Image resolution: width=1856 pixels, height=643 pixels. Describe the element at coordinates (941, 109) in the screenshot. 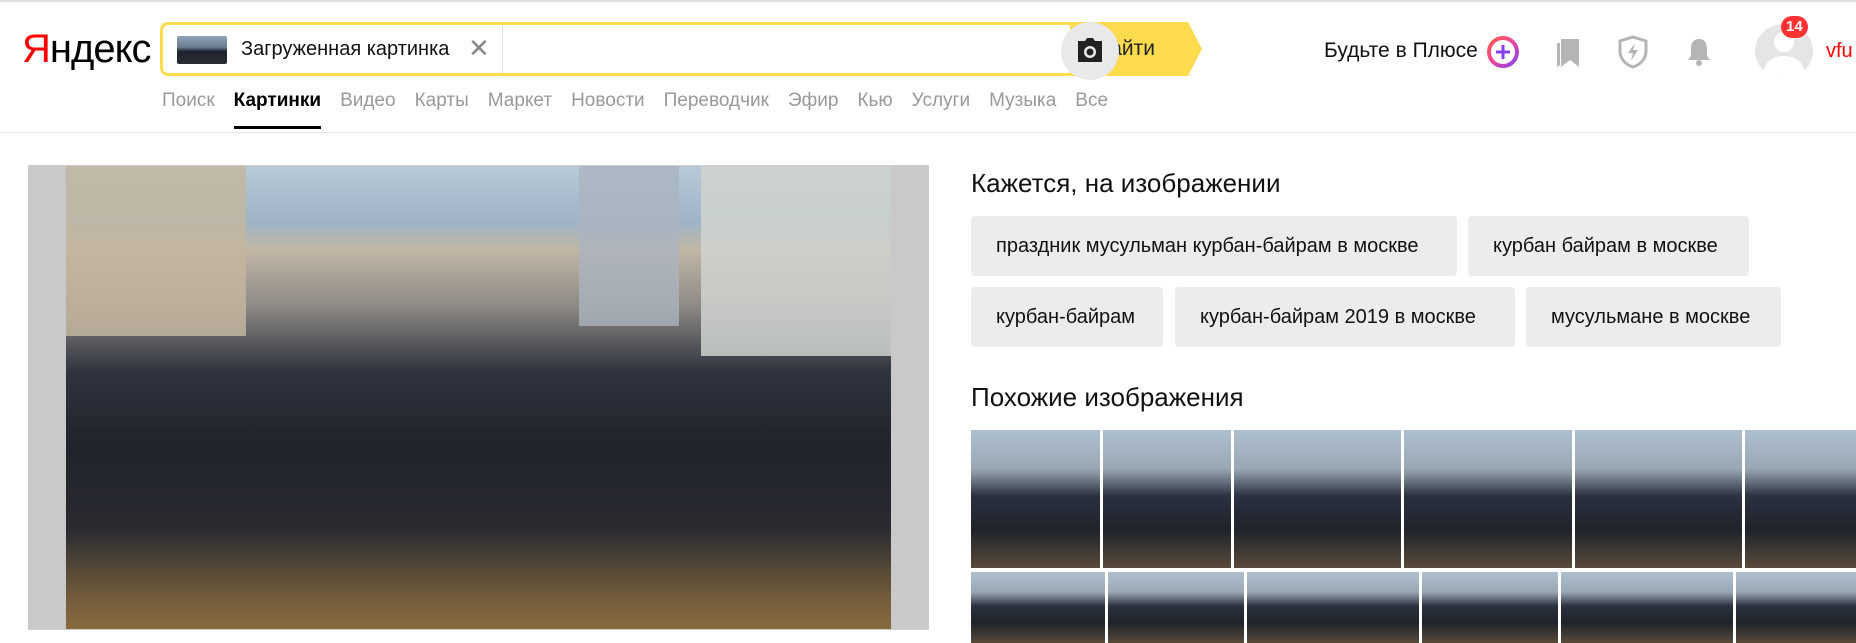

I see `tab-services: Услуги` at that location.